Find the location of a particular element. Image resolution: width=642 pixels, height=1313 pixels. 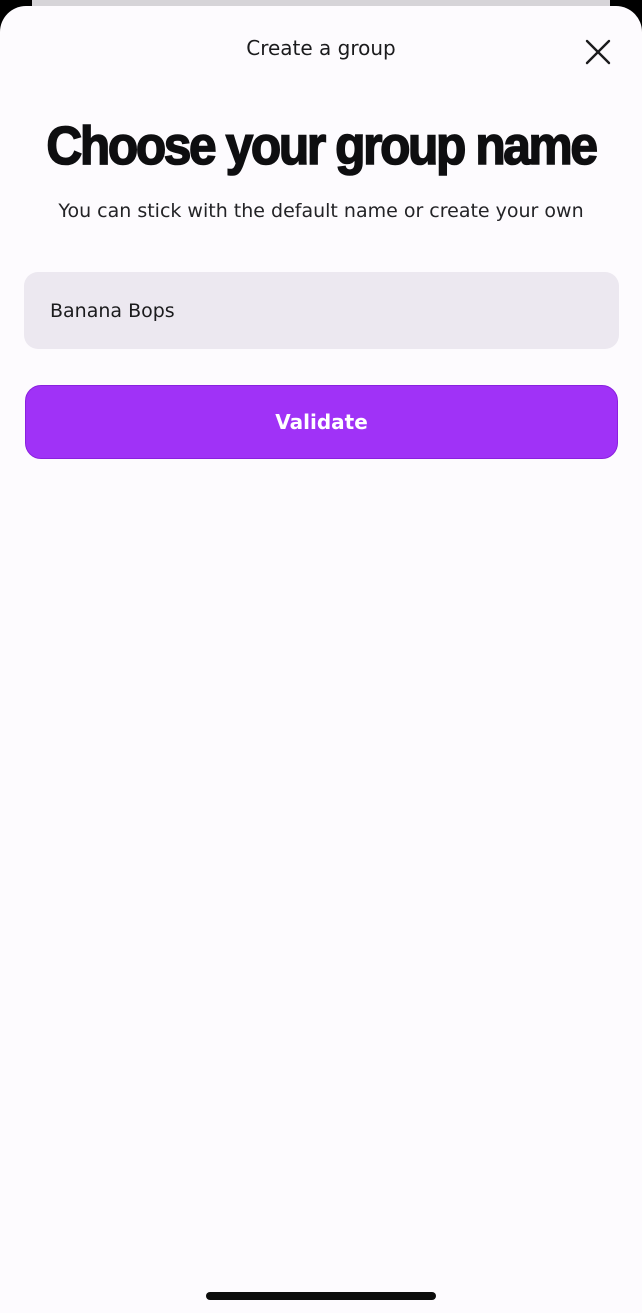

sheet-header: Create a group is located at coordinates (321, 49).